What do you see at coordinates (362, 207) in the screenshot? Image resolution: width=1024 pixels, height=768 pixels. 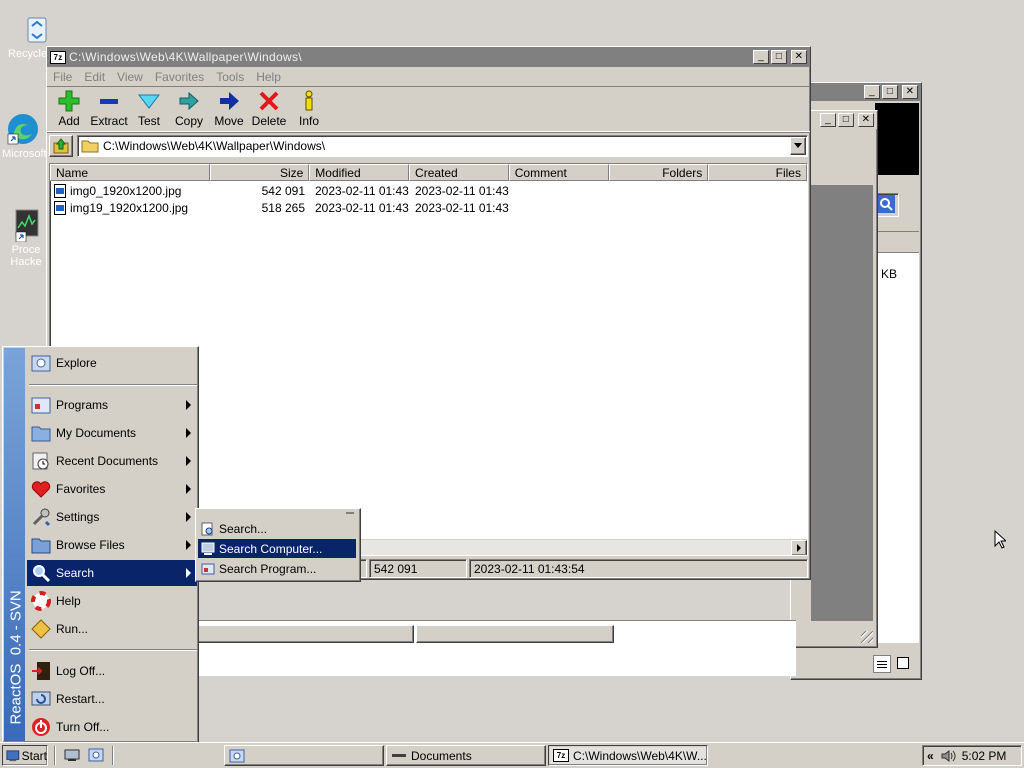 I see `file-modified: 2023-02-11 01:43` at bounding box center [362, 207].